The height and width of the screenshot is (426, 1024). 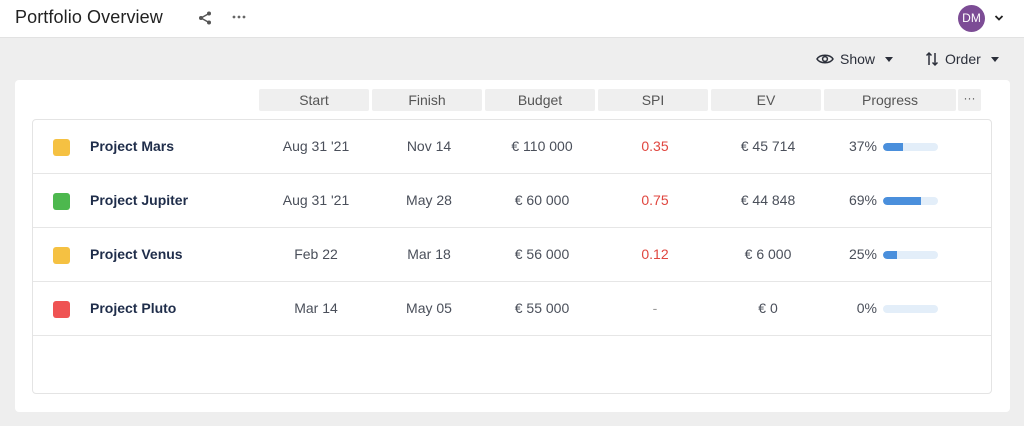 What do you see at coordinates (314, 100) in the screenshot?
I see `column-header-start: Start` at bounding box center [314, 100].